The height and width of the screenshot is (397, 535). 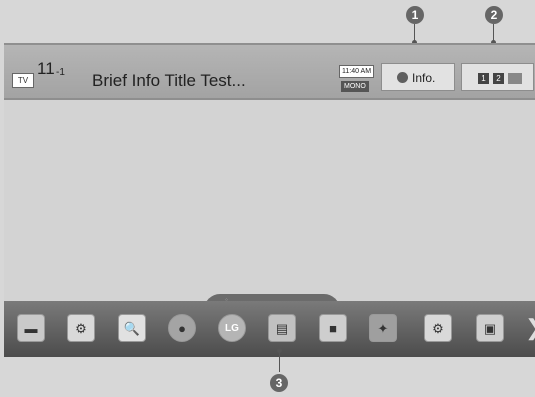 I want to click on window-icon: ▣, so click(x=490, y=328).